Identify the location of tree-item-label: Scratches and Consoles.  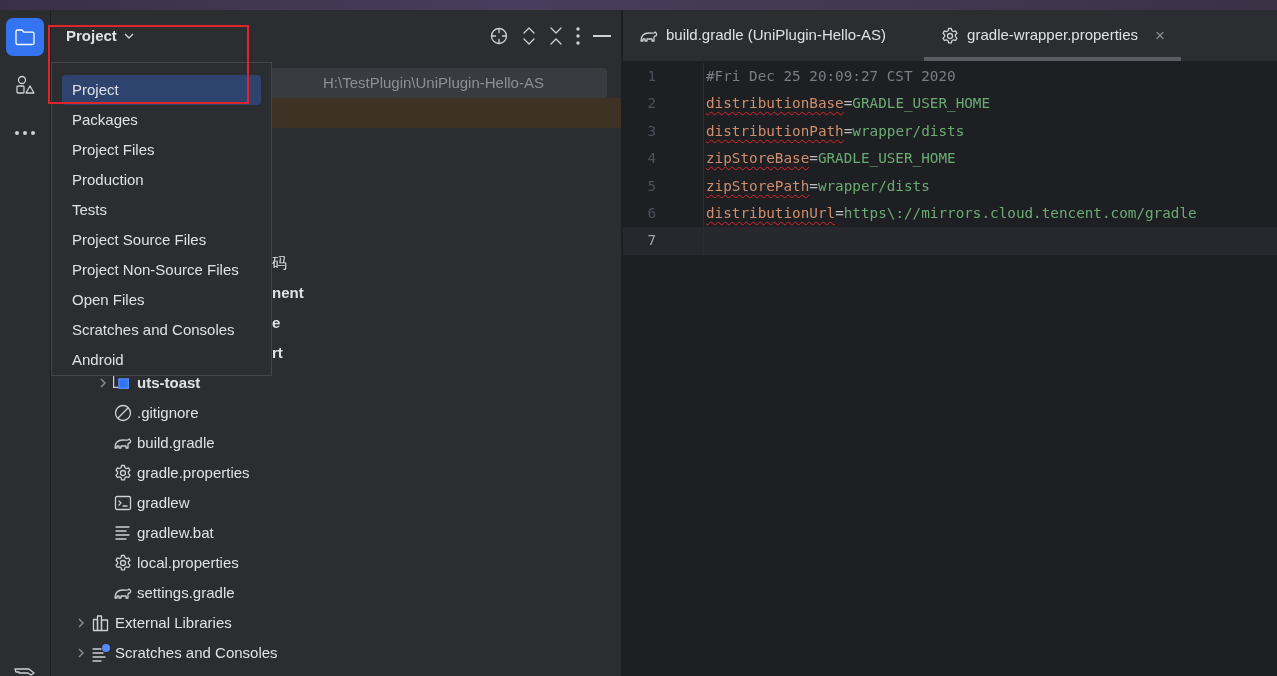
(196, 653).